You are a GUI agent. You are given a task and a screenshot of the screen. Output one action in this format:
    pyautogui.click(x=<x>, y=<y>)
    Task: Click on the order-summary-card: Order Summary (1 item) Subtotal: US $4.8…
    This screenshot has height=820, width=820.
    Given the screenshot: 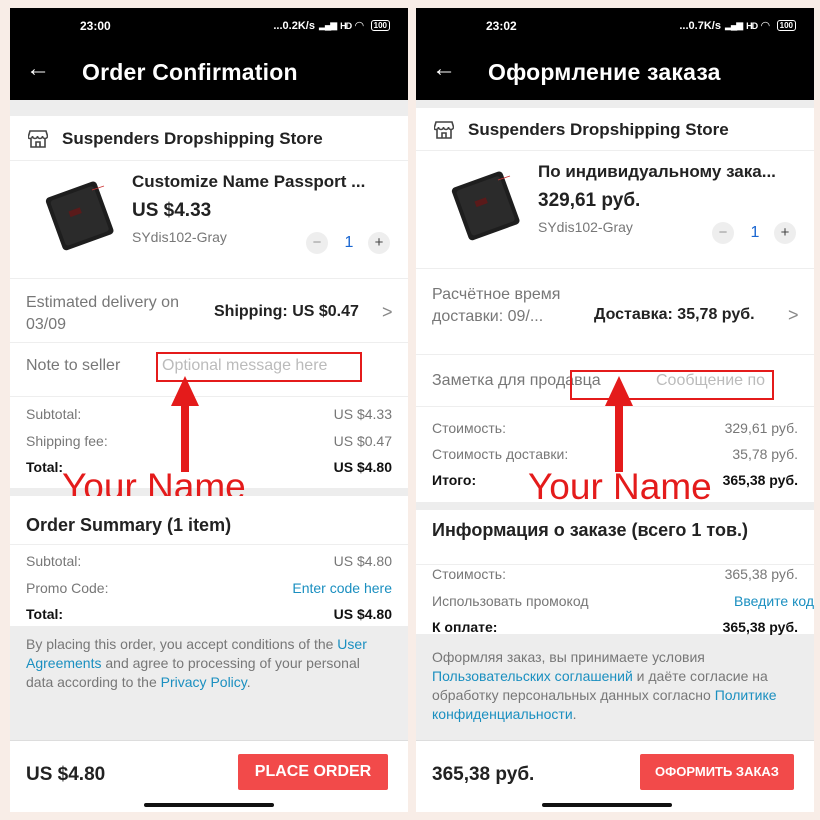 What is the action you would take?
    pyautogui.click(x=209, y=561)
    